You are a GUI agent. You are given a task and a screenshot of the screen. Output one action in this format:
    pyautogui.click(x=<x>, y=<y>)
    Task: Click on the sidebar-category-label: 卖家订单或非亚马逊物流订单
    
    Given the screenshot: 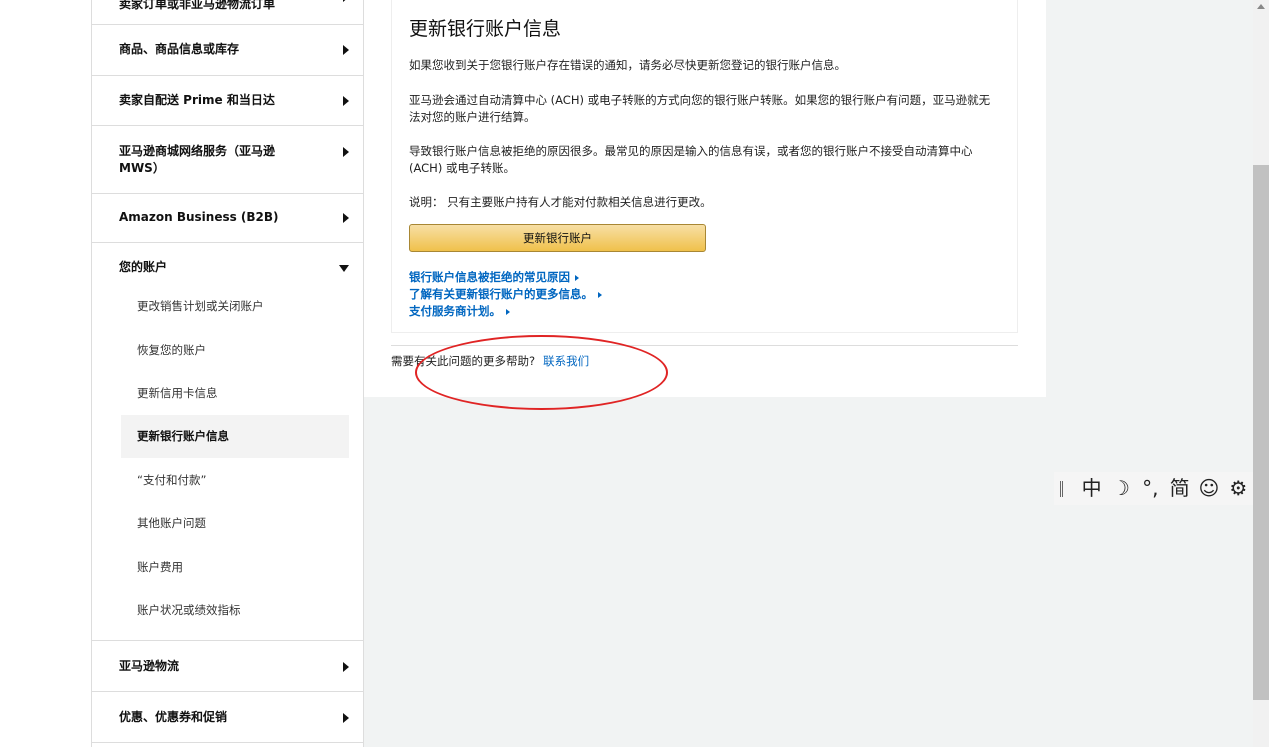 What is the action you would take?
    pyautogui.click(x=197, y=5)
    